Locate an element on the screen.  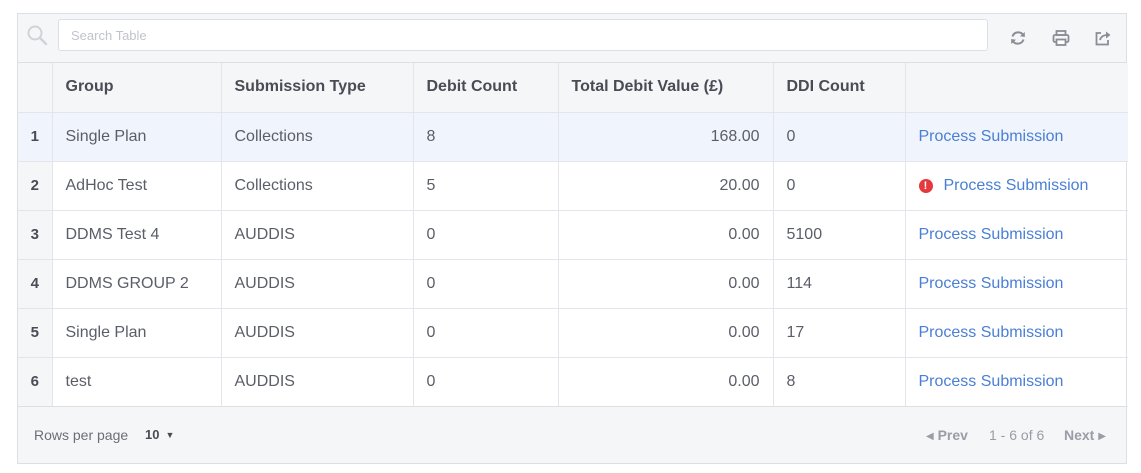
cell-ddi-count: 5100 is located at coordinates (839, 235).